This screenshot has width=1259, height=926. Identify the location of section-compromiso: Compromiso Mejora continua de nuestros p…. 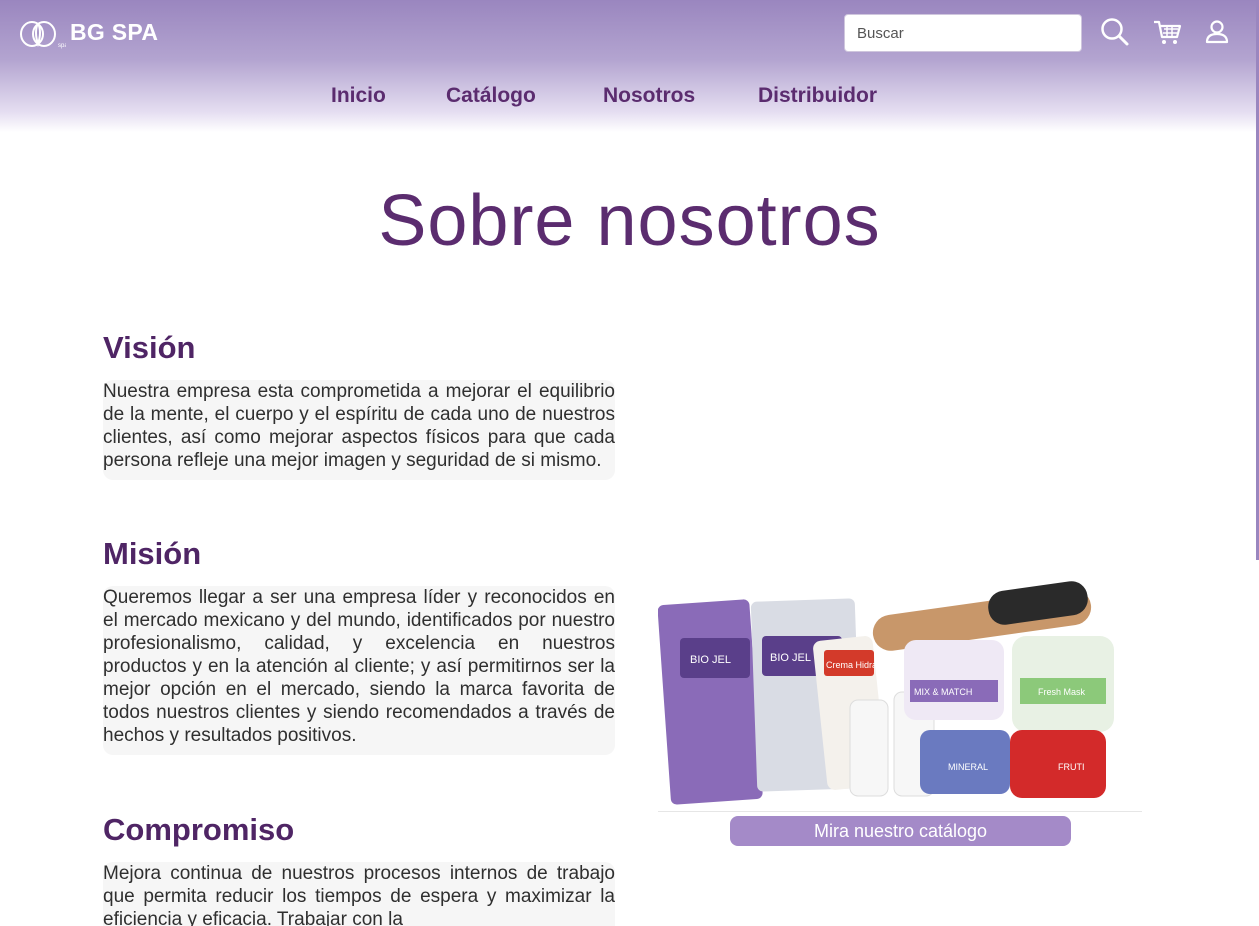
(359, 869).